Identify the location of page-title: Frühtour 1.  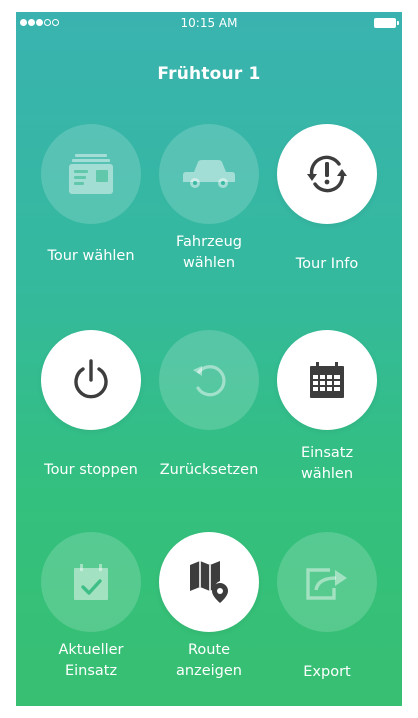
(209, 74).